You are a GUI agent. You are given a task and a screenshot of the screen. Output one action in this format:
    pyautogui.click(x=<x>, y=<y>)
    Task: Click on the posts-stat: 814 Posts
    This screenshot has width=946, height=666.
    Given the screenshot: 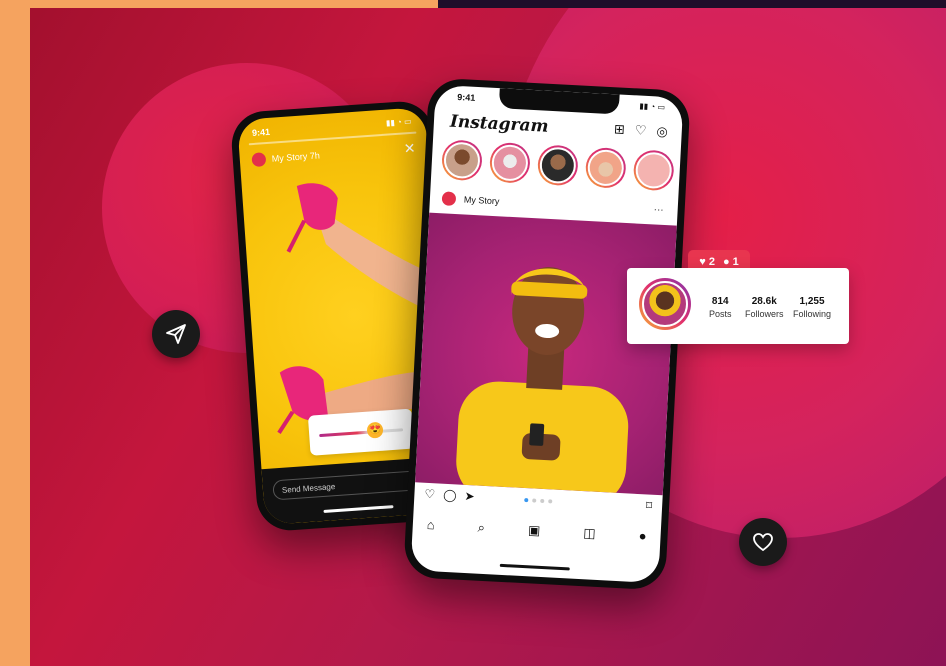 What is the action you would take?
    pyautogui.click(x=720, y=307)
    